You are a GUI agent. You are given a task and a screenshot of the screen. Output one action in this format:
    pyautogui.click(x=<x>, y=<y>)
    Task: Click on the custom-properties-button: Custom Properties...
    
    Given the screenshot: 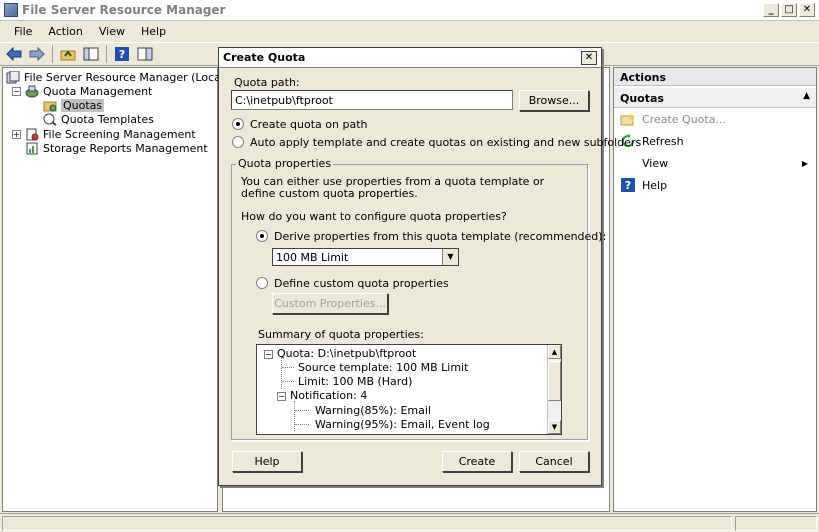 What is the action you would take?
    pyautogui.click(x=330, y=303)
    